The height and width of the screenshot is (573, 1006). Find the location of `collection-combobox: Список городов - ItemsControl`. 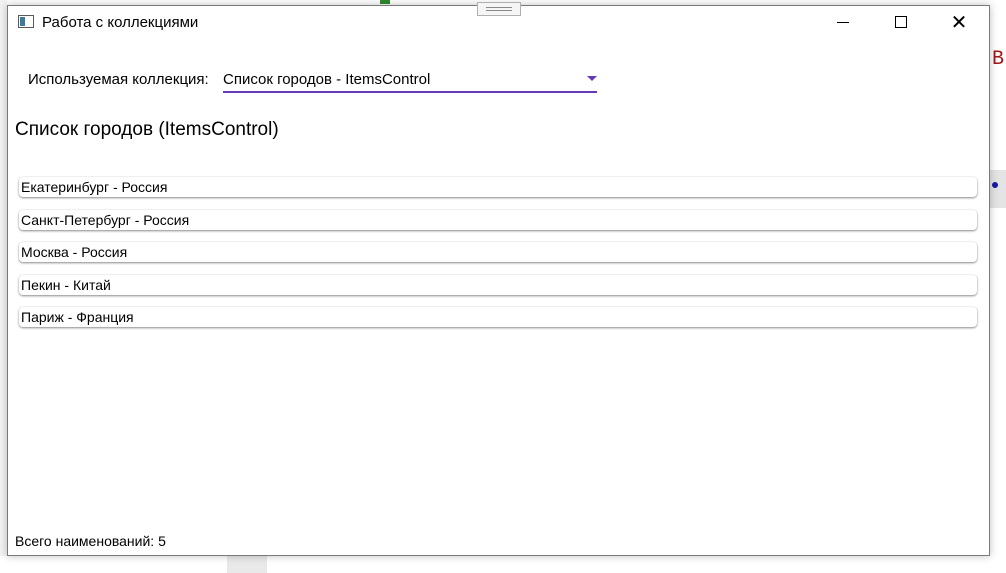

collection-combobox: Список городов - ItemsControl is located at coordinates (410, 78).